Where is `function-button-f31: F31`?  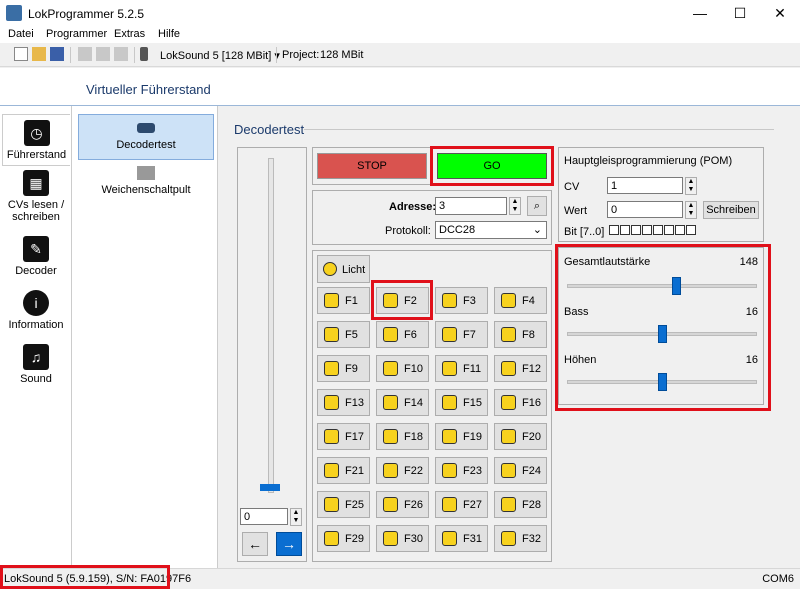 function-button-f31: F31 is located at coordinates (461, 538).